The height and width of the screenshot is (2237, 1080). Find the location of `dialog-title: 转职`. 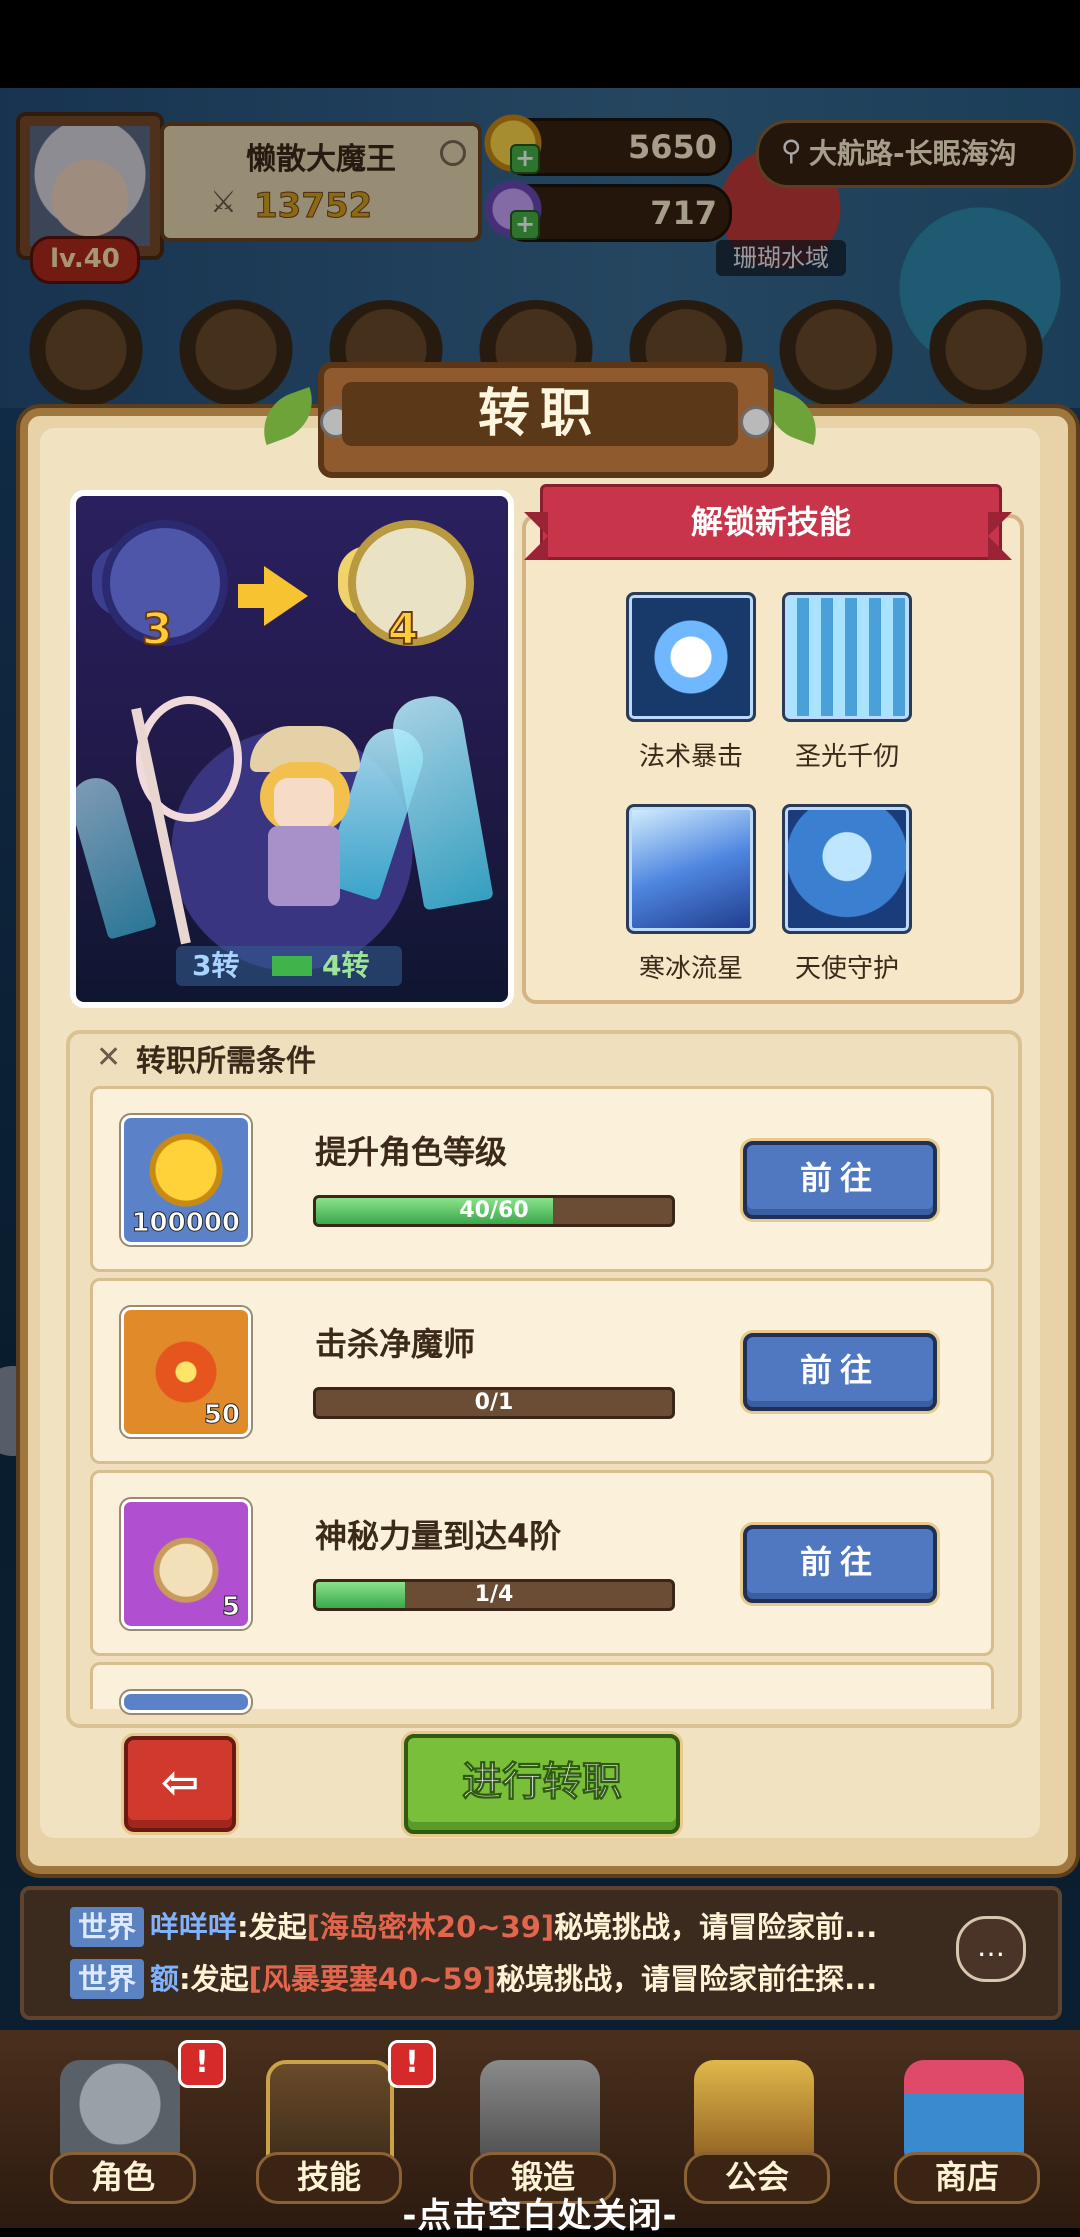

dialog-title: 转职 is located at coordinates (539, 414).